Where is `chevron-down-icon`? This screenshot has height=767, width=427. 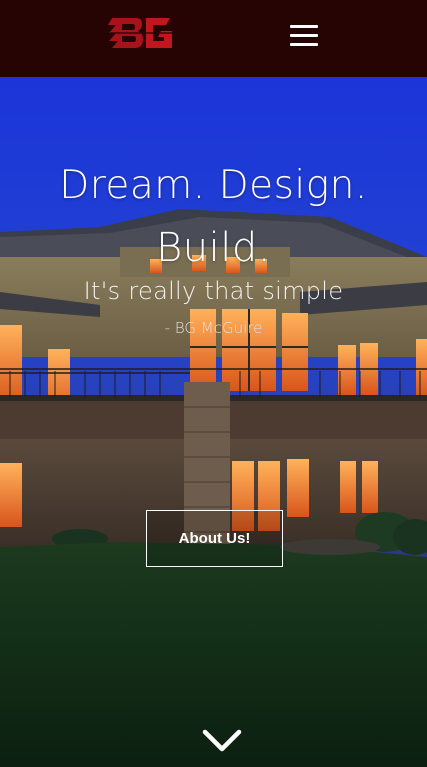 chevron-down-icon is located at coordinates (222, 741).